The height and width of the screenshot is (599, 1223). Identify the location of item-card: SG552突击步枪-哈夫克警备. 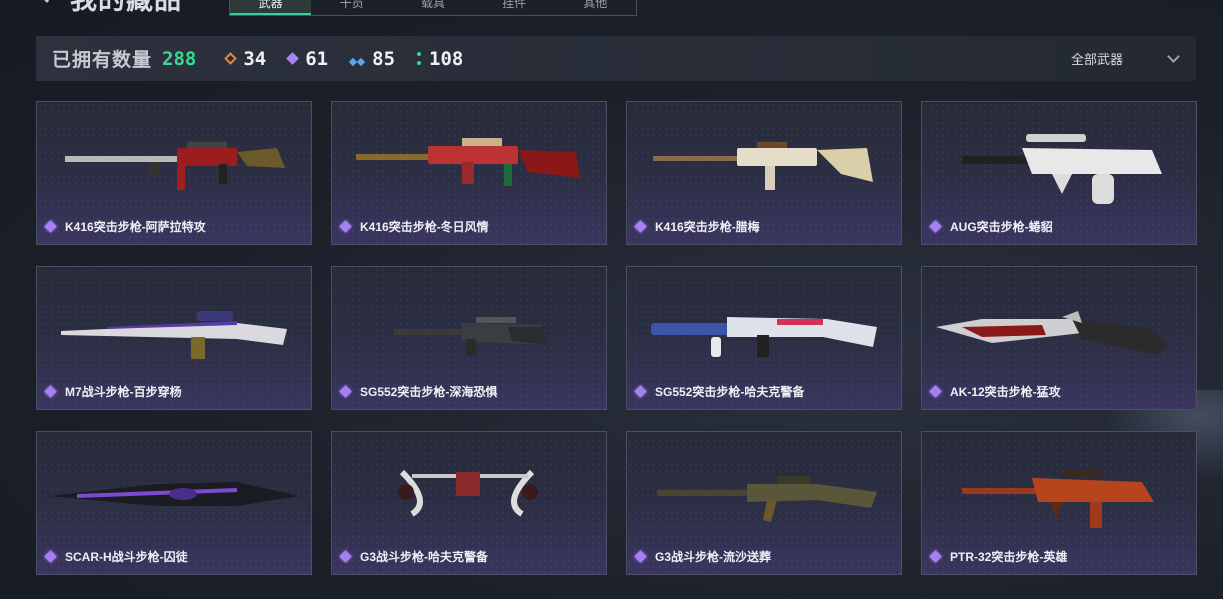
(764, 338).